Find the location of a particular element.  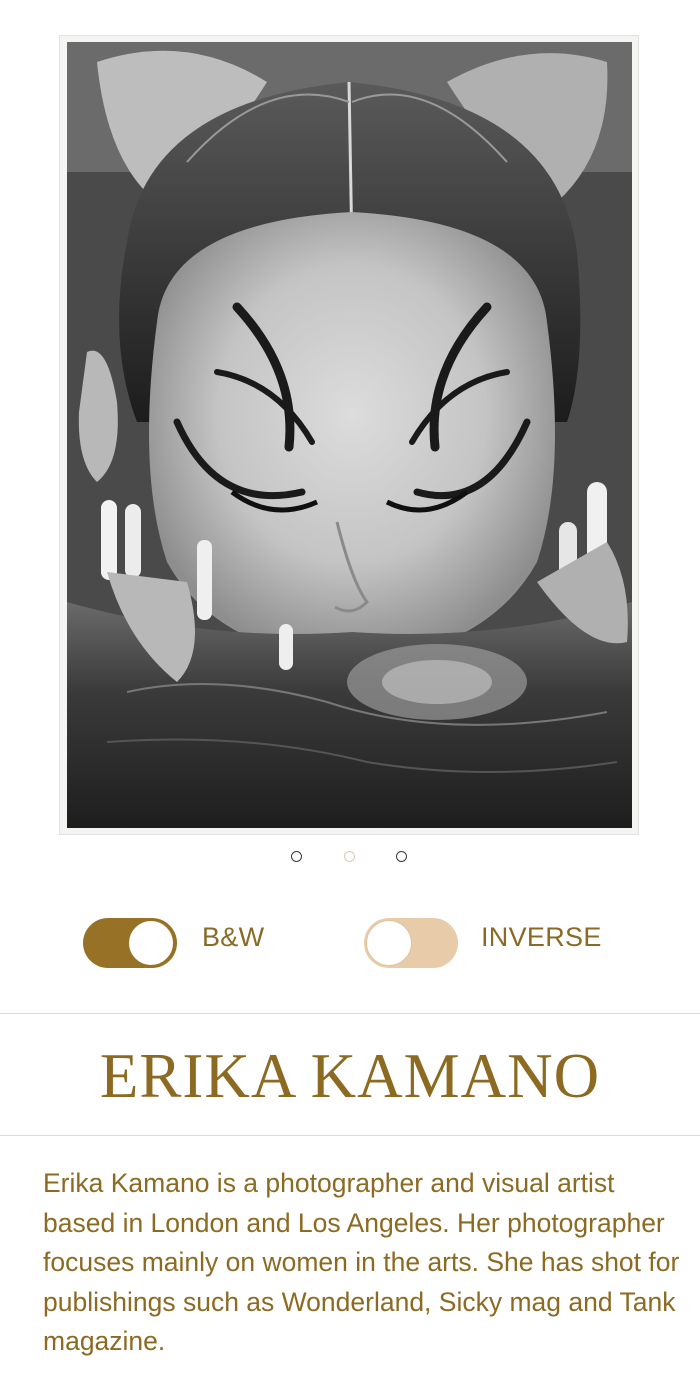

divider-top is located at coordinates (350, 1013).